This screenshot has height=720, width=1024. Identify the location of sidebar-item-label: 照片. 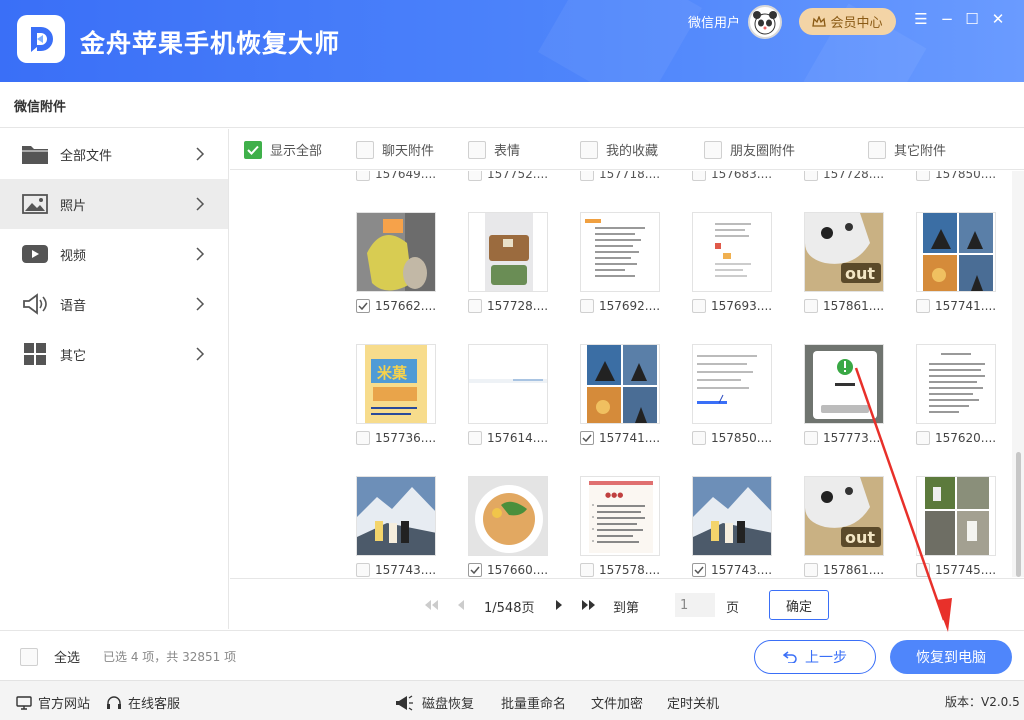
(73, 206).